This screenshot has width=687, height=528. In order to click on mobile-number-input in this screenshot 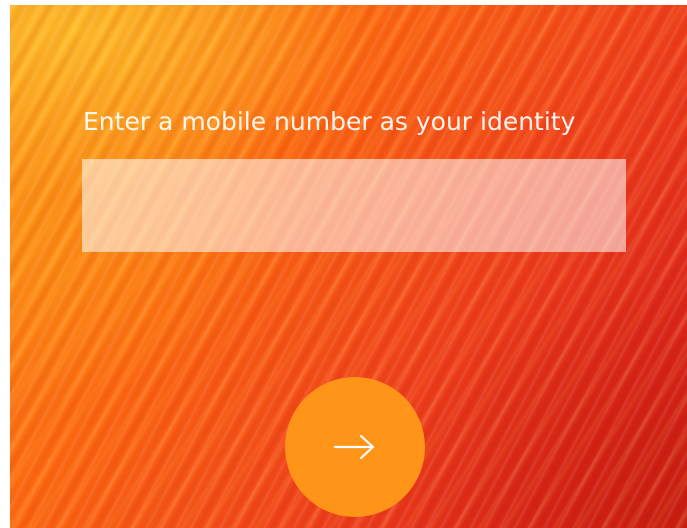, I will do `click(354, 205)`.